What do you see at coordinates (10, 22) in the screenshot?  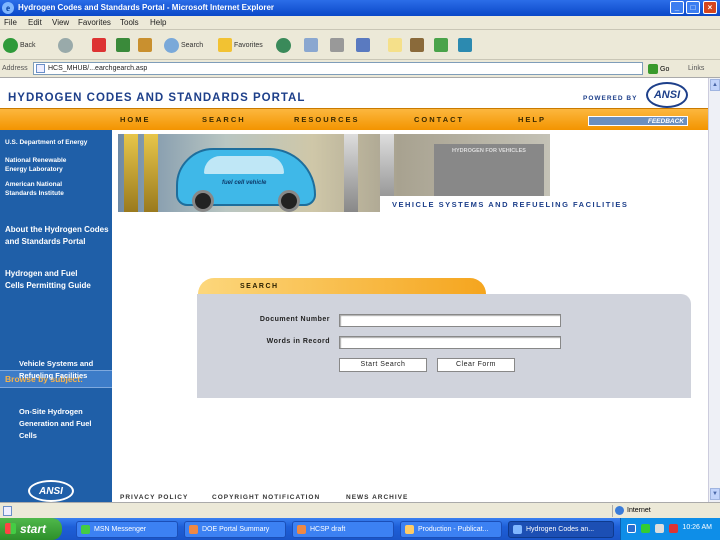 I see `menu-file: File` at bounding box center [10, 22].